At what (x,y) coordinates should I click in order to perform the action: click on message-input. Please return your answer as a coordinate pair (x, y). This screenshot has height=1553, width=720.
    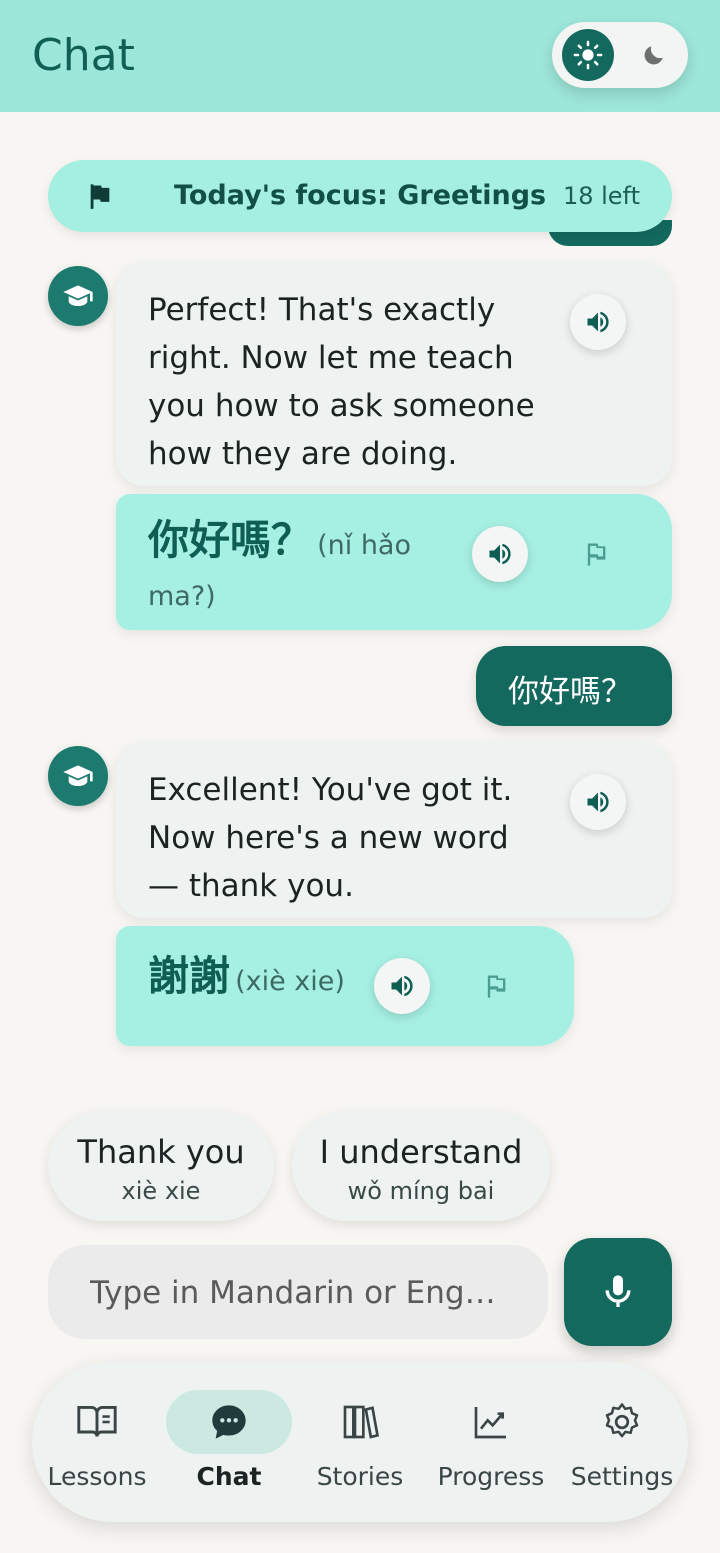
    Looking at the image, I should click on (305, 1293).